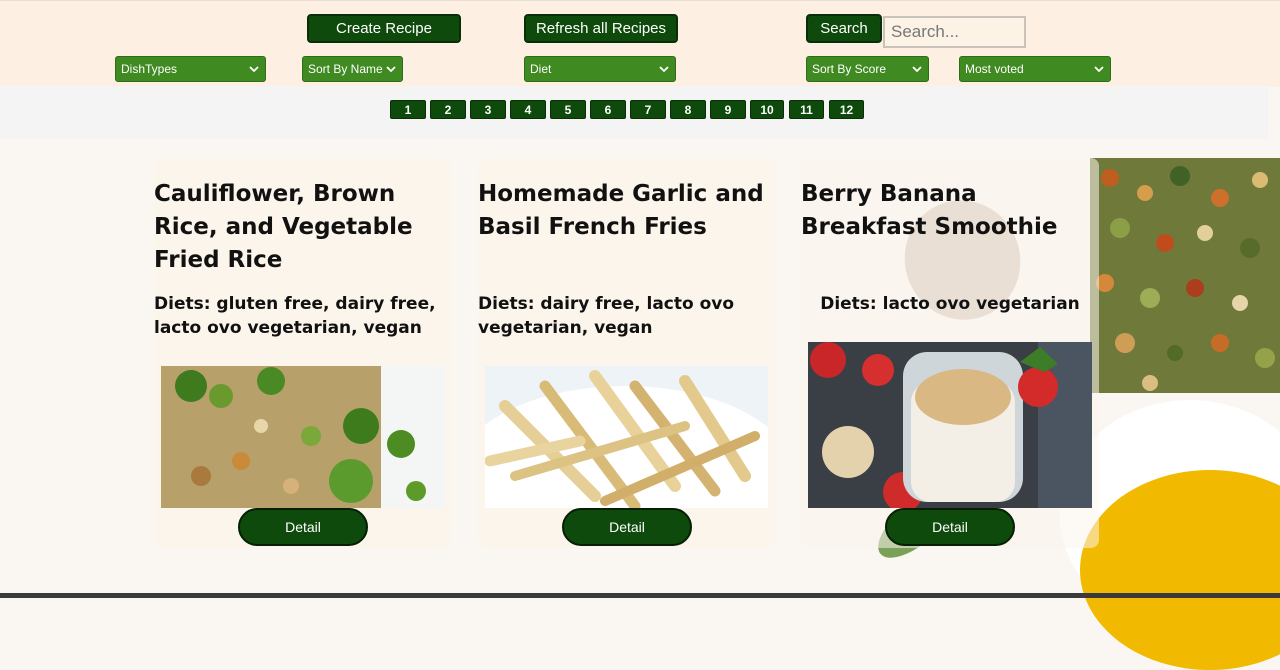  What do you see at coordinates (648, 109) in the screenshot?
I see `page-button-7: 7` at bounding box center [648, 109].